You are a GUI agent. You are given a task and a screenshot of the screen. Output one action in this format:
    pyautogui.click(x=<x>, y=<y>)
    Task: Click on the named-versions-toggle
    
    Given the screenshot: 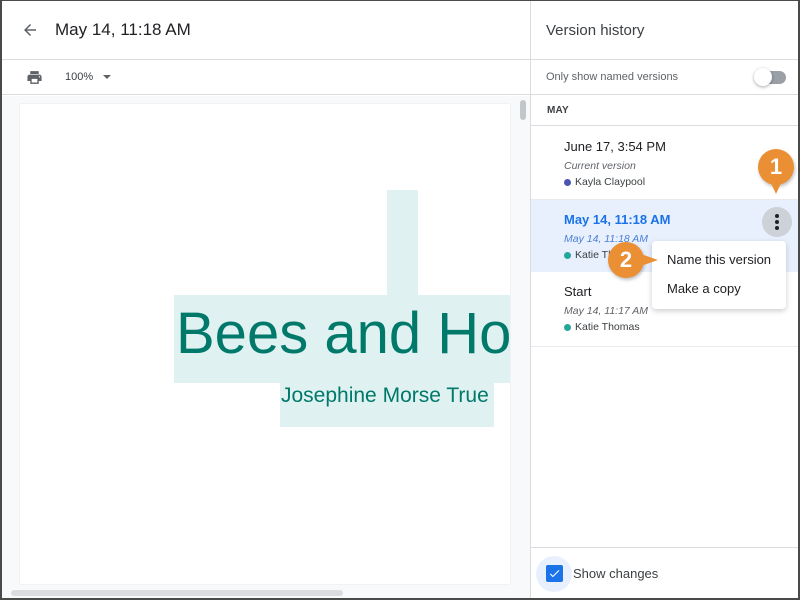 What is the action you would take?
    pyautogui.click(x=770, y=77)
    